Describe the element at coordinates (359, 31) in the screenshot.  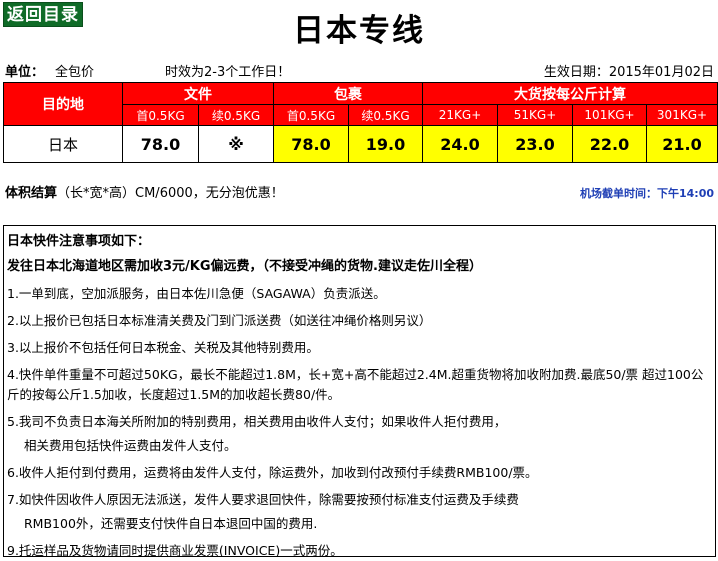
I see `page-title: 日本专线` at that location.